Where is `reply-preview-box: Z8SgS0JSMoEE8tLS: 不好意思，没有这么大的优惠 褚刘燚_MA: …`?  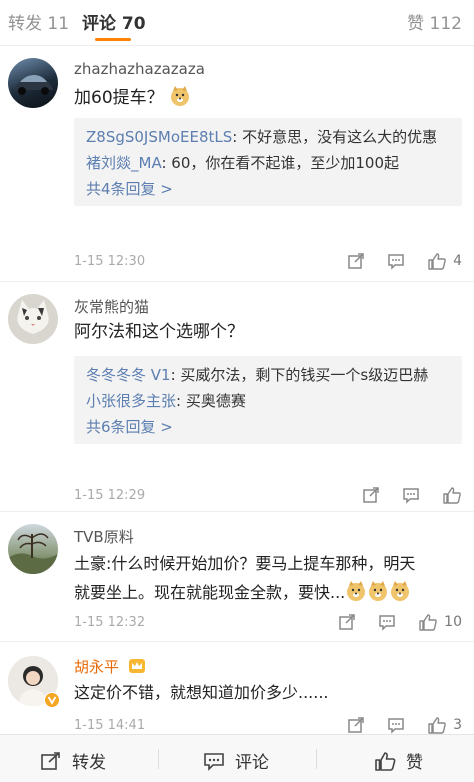
reply-preview-box: Z8SgS0JSMoEE8tLS: 不好意思，没有这么大的优惠 褚刘燚_MA: … is located at coordinates (268, 162).